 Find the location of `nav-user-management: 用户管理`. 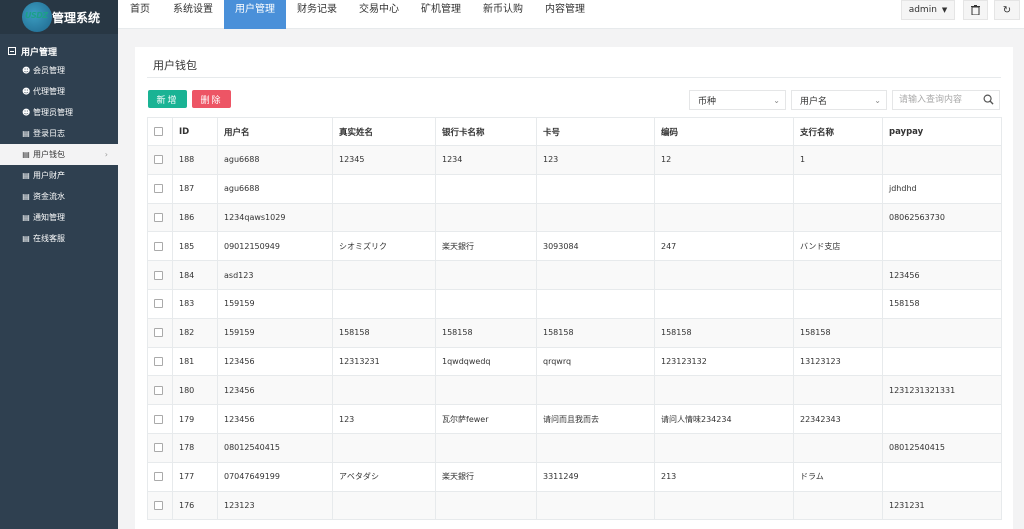

nav-user-management: 用户管理 is located at coordinates (255, 14).